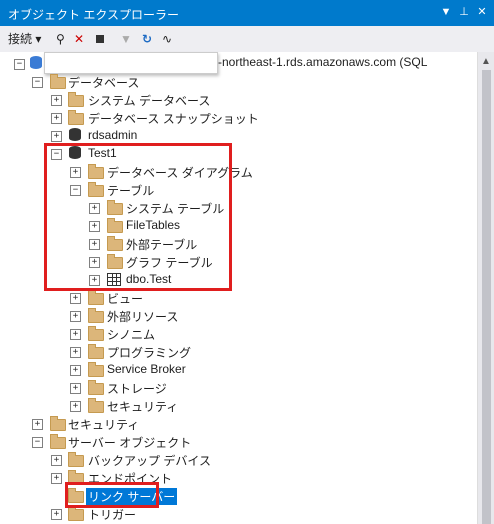 The image size is (494, 524). I want to click on activity-monitor-icon: ∿, so click(167, 39).